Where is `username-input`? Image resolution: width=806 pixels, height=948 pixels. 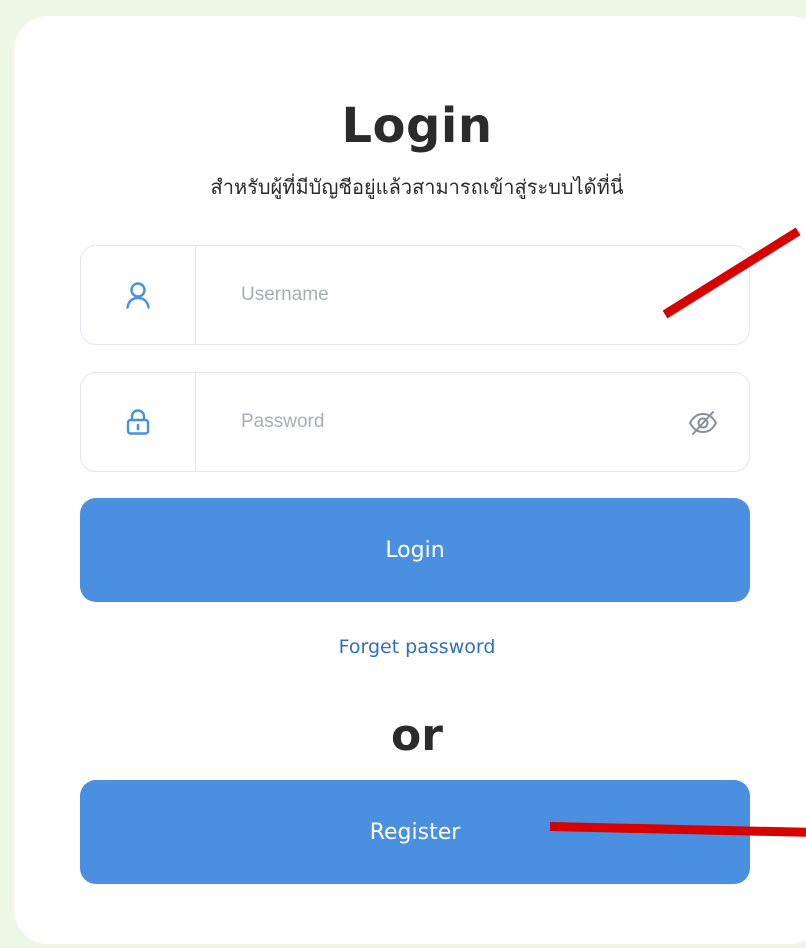 username-input is located at coordinates (451, 295).